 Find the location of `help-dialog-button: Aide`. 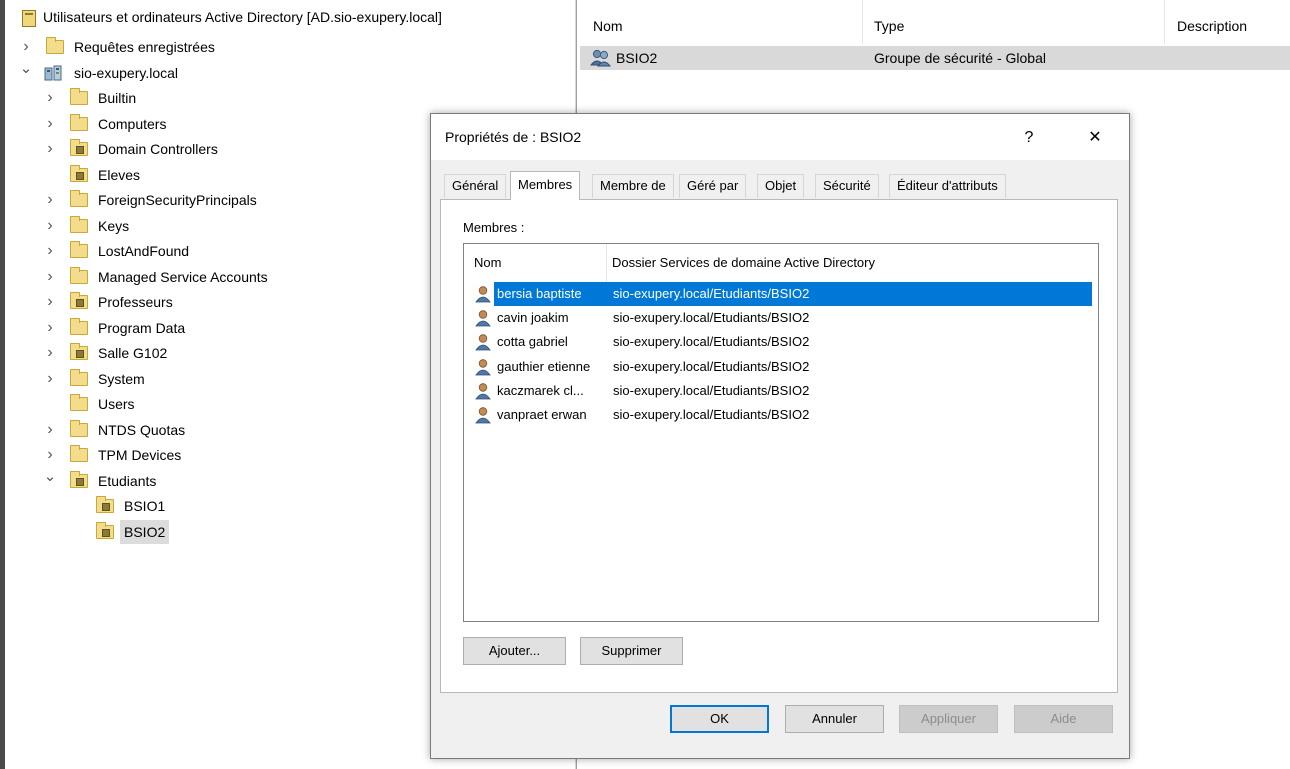

help-dialog-button: Aide is located at coordinates (1063, 719).